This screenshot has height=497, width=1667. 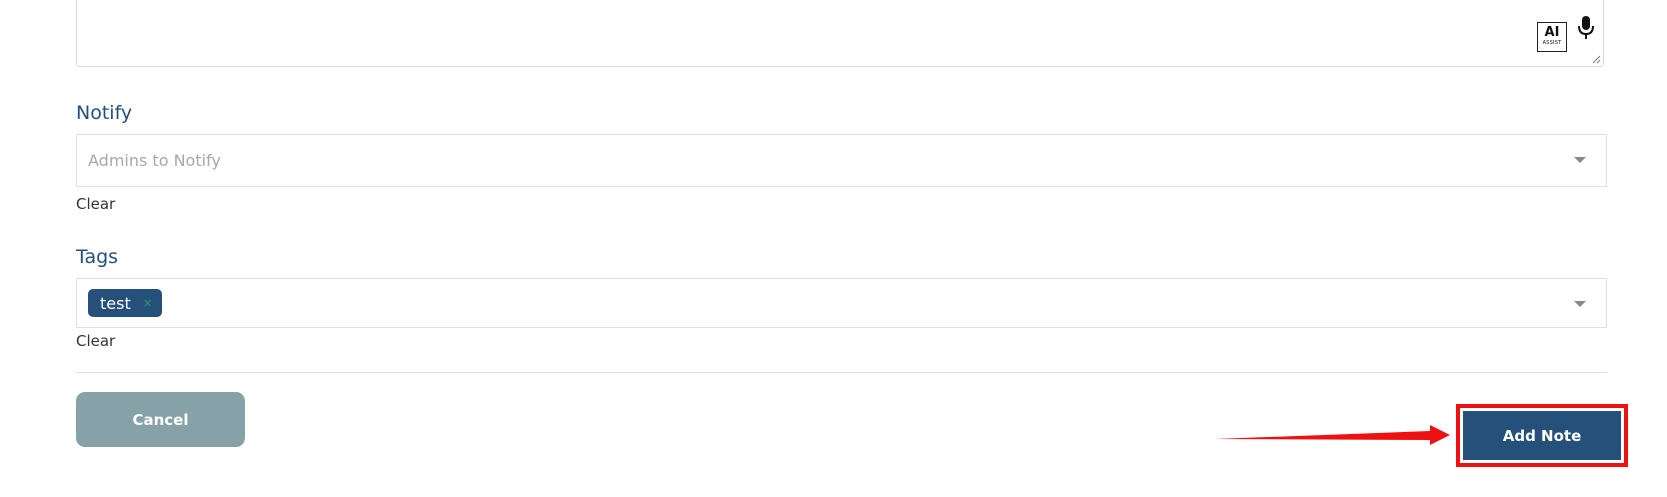 I want to click on notify-placeholder: Admins to Notify, so click(x=154, y=160).